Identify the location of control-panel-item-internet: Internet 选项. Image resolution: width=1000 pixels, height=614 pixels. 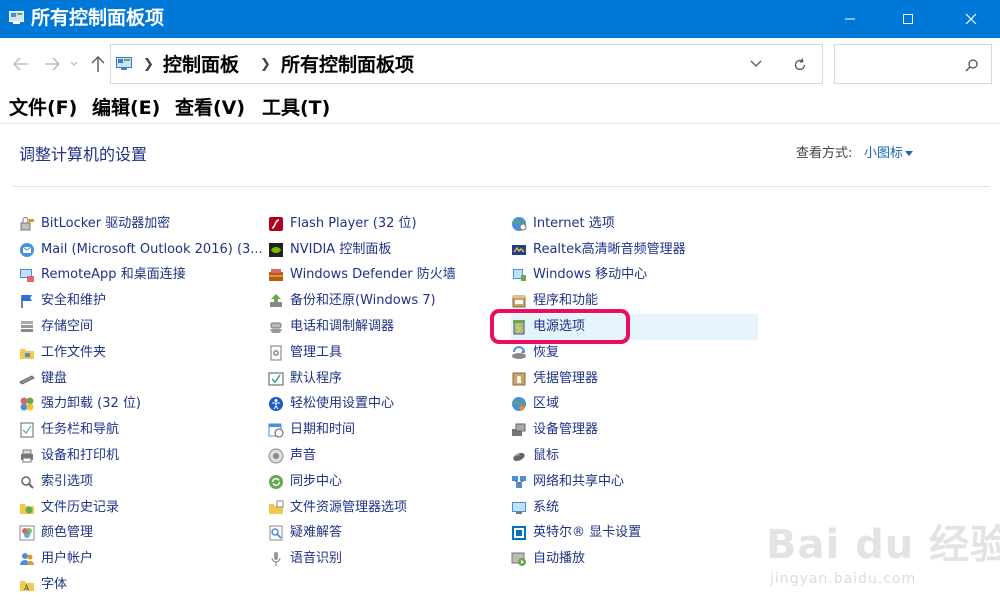
(634, 224).